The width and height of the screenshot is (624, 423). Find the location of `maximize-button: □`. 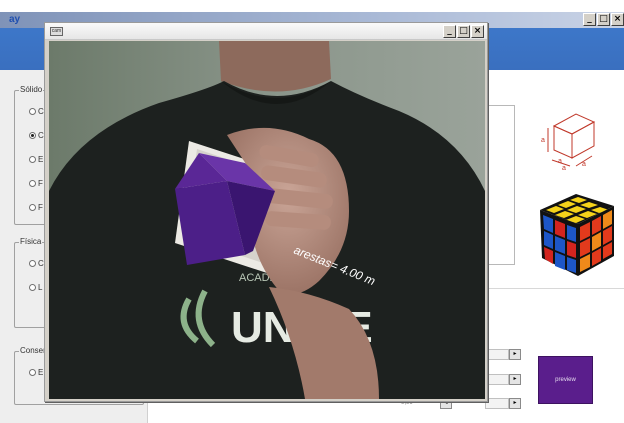

maximize-button: □ is located at coordinates (603, 19).